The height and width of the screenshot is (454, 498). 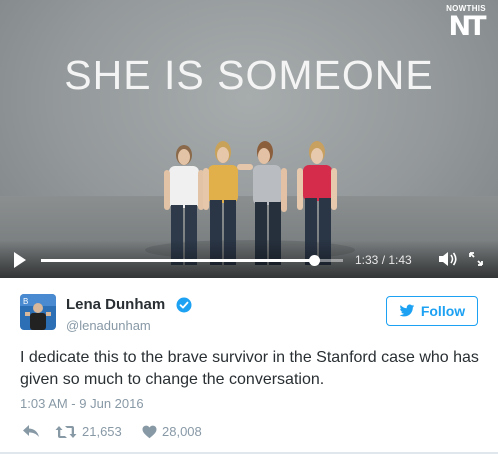 What do you see at coordinates (149, 431) in the screenshot?
I see `heart-icon` at bounding box center [149, 431].